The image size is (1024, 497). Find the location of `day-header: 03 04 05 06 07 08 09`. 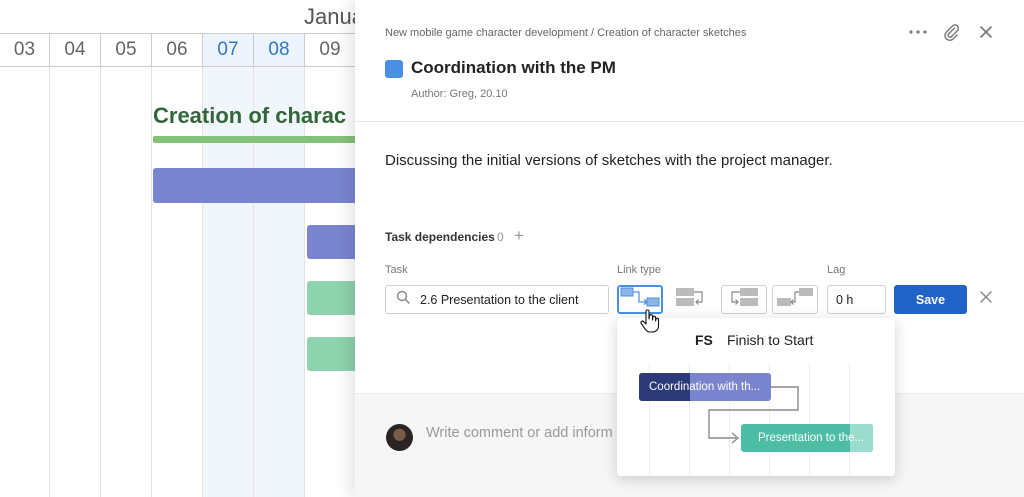

day-header: 03 04 05 06 07 08 09 is located at coordinates (180, 50).